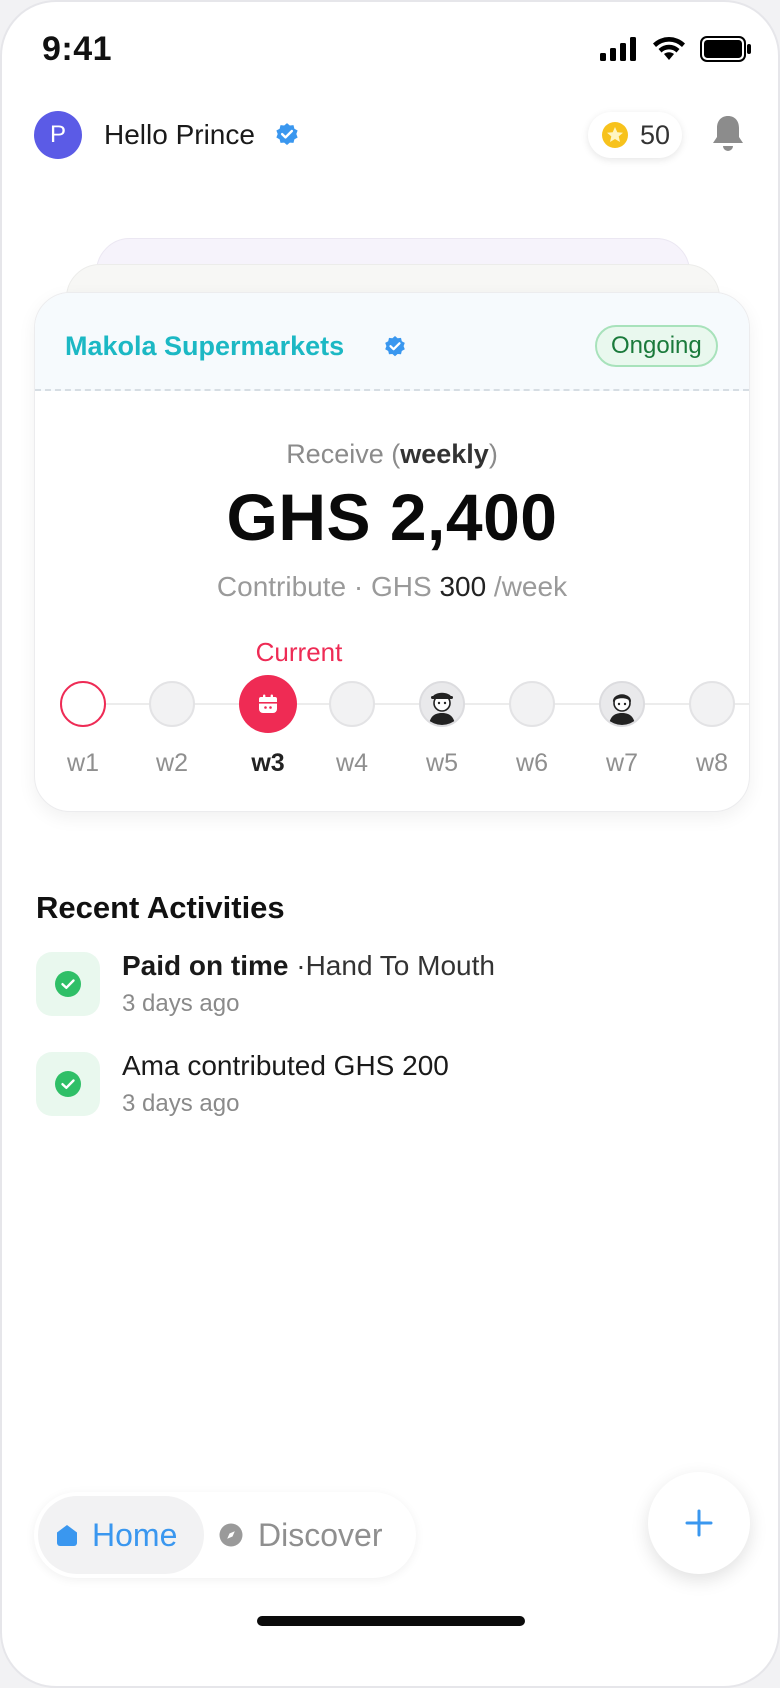 The width and height of the screenshot is (780, 1688). I want to click on receive-prefix: Receive (, so click(343, 454).